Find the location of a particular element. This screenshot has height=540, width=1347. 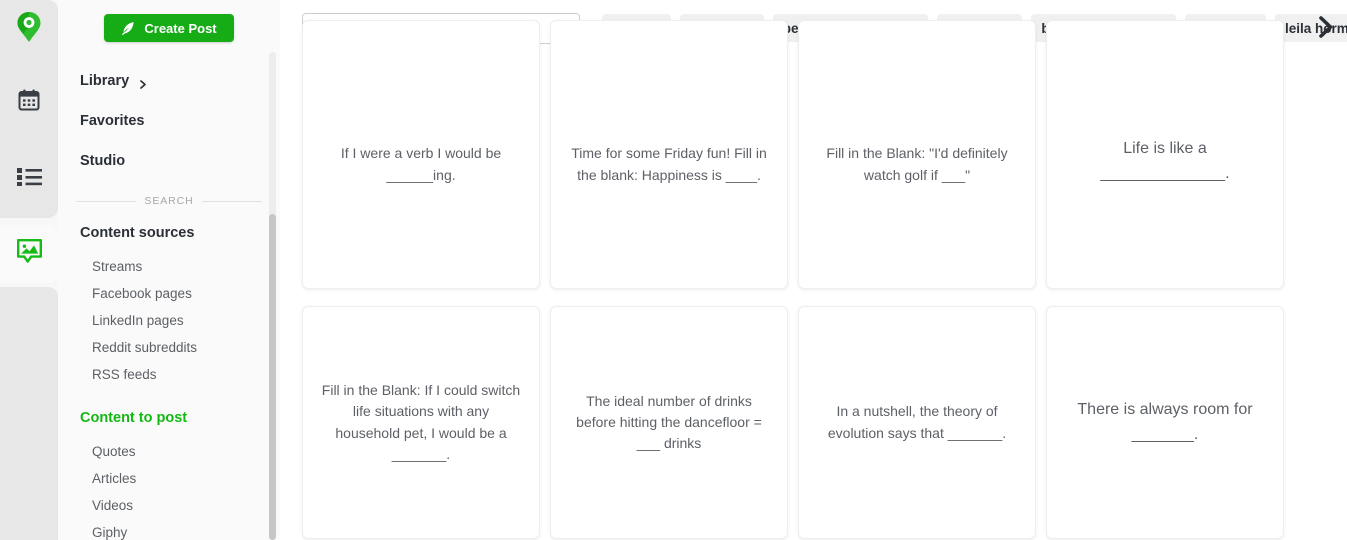

content-card: If I were a verb I would be ______ing. is located at coordinates (421, 154).